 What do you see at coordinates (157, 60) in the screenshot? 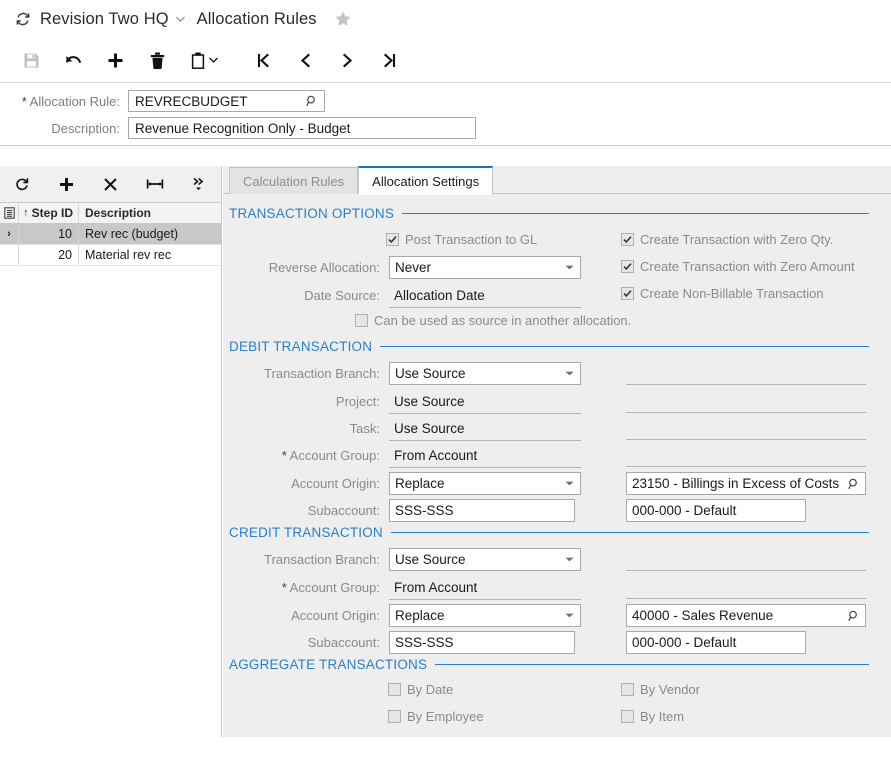
I see `trash-icon` at bounding box center [157, 60].